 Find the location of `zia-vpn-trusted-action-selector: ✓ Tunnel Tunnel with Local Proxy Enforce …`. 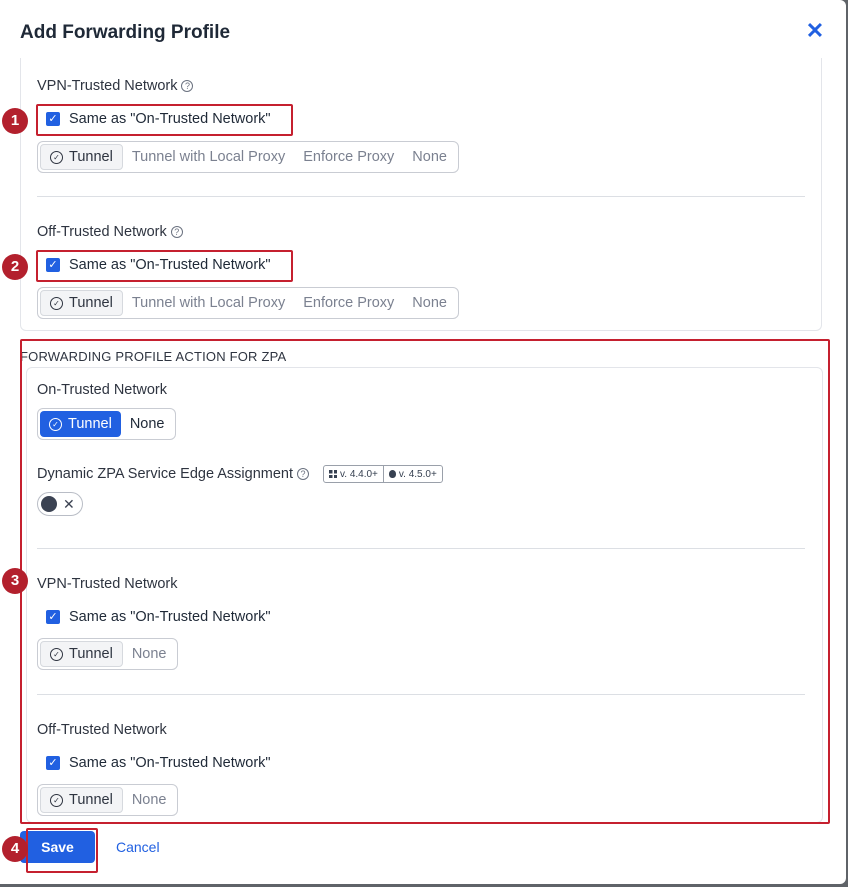

zia-vpn-trusted-action-selector: ✓ Tunnel Tunnel with Local Proxy Enforce … is located at coordinates (248, 157).